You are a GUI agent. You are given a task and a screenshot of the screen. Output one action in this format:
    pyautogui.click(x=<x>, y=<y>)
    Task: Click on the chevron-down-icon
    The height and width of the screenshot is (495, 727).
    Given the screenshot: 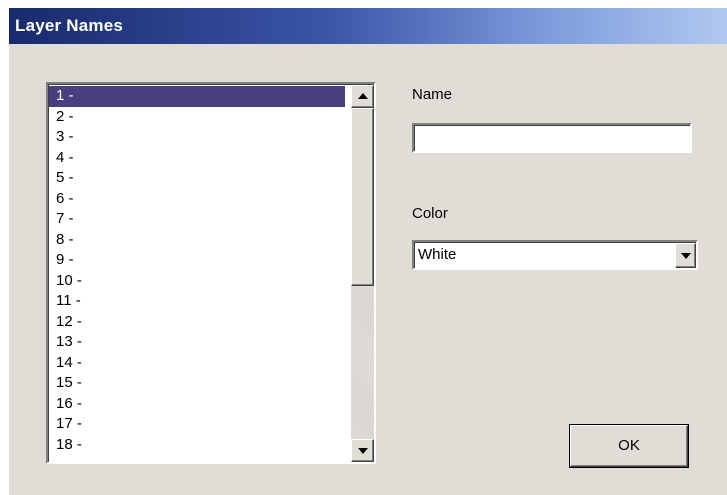 What is the action you would take?
    pyautogui.click(x=686, y=256)
    